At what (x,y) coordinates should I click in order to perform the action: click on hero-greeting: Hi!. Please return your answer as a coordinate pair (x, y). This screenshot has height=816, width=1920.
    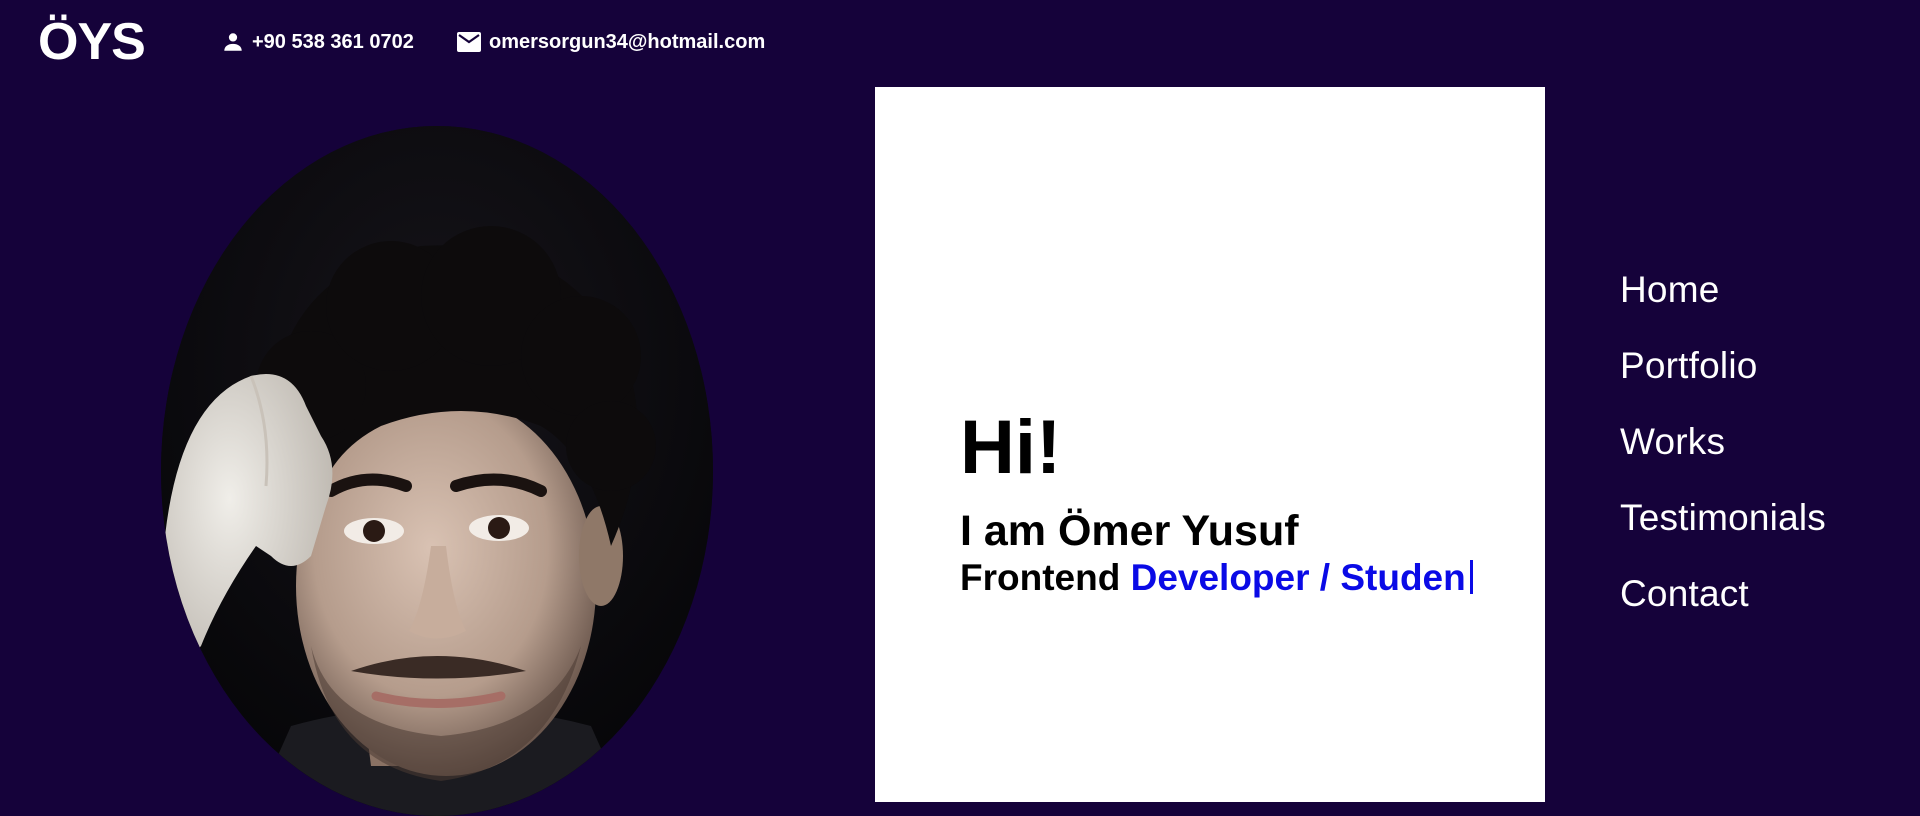
    Looking at the image, I should click on (1011, 447).